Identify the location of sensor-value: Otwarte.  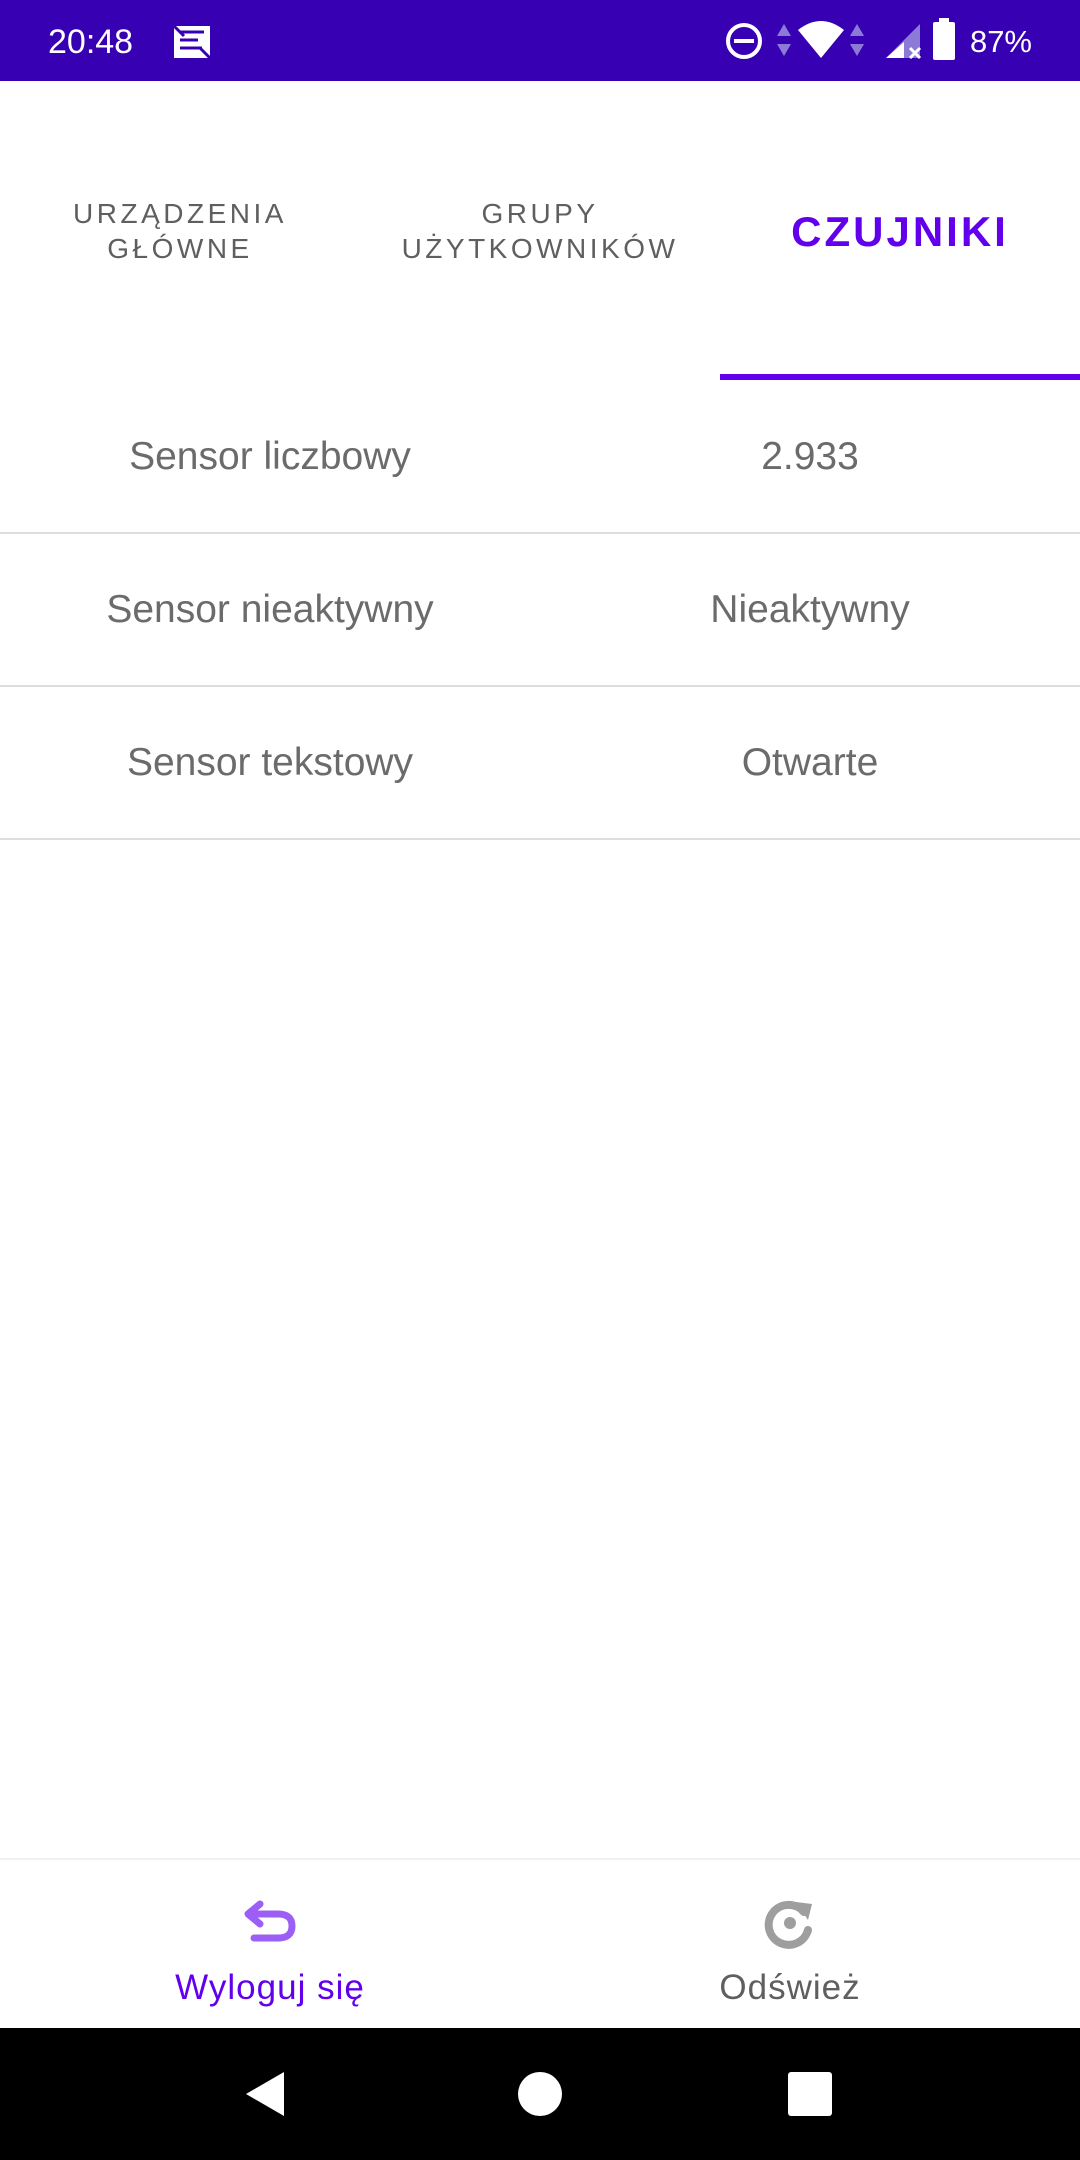
(810, 762).